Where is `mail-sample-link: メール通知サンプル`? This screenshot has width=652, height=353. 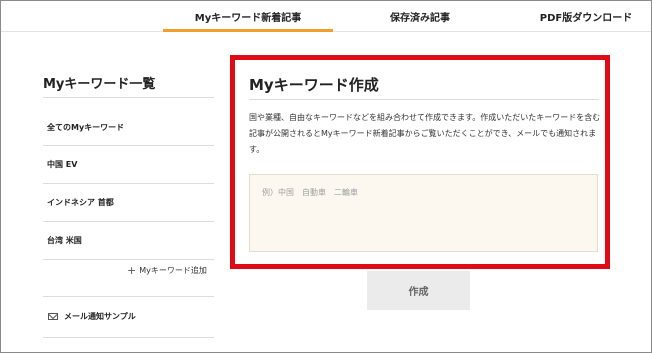 mail-sample-link: メール通知サンプル is located at coordinates (92, 316).